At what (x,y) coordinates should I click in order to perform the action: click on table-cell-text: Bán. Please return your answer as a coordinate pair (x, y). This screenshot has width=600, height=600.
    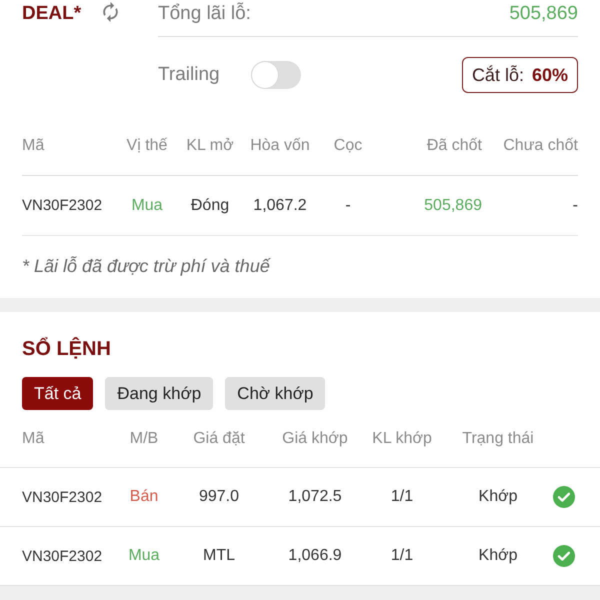
    Looking at the image, I should click on (144, 497).